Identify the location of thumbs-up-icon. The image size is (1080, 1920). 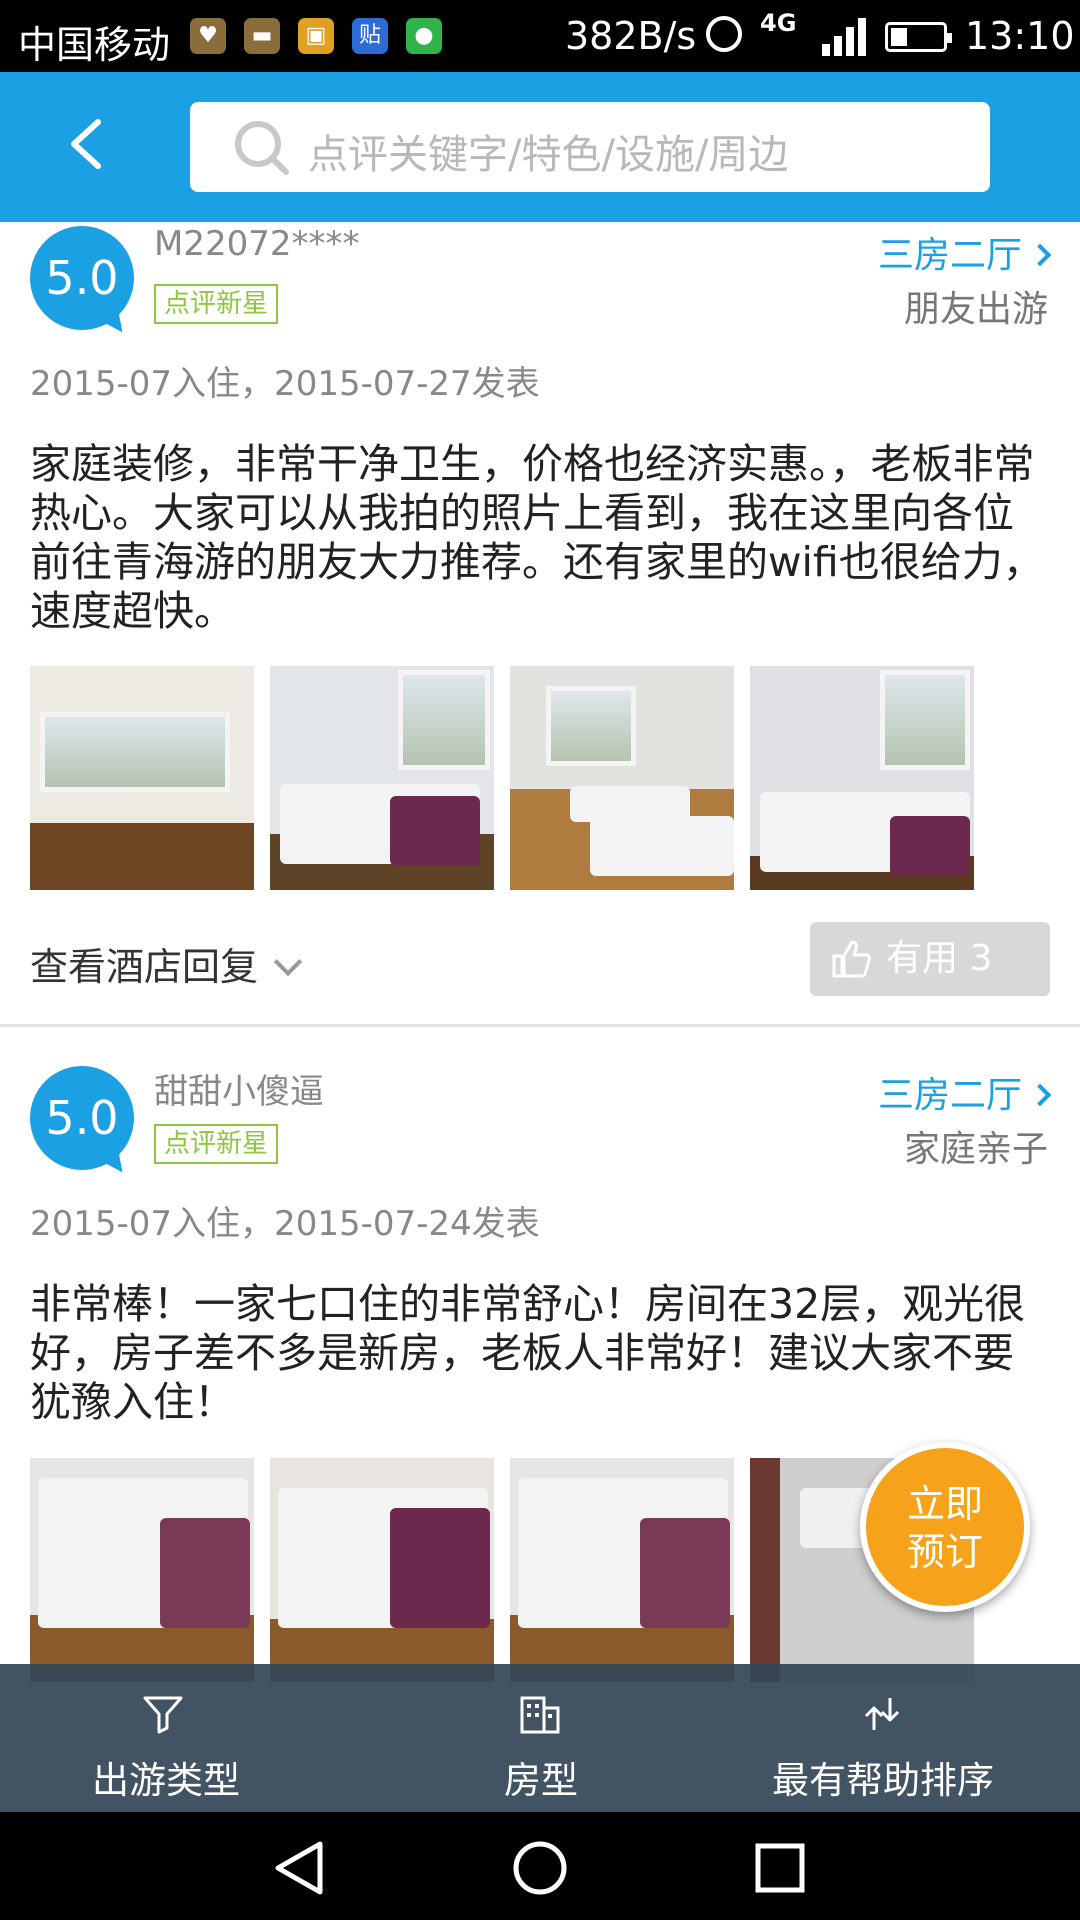
(851, 959).